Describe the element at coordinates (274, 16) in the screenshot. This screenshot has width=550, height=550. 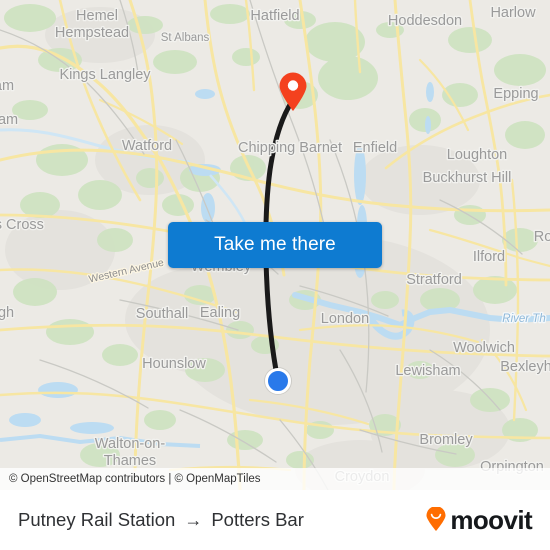
I see `map-label-labels-3: Hatfield` at that location.